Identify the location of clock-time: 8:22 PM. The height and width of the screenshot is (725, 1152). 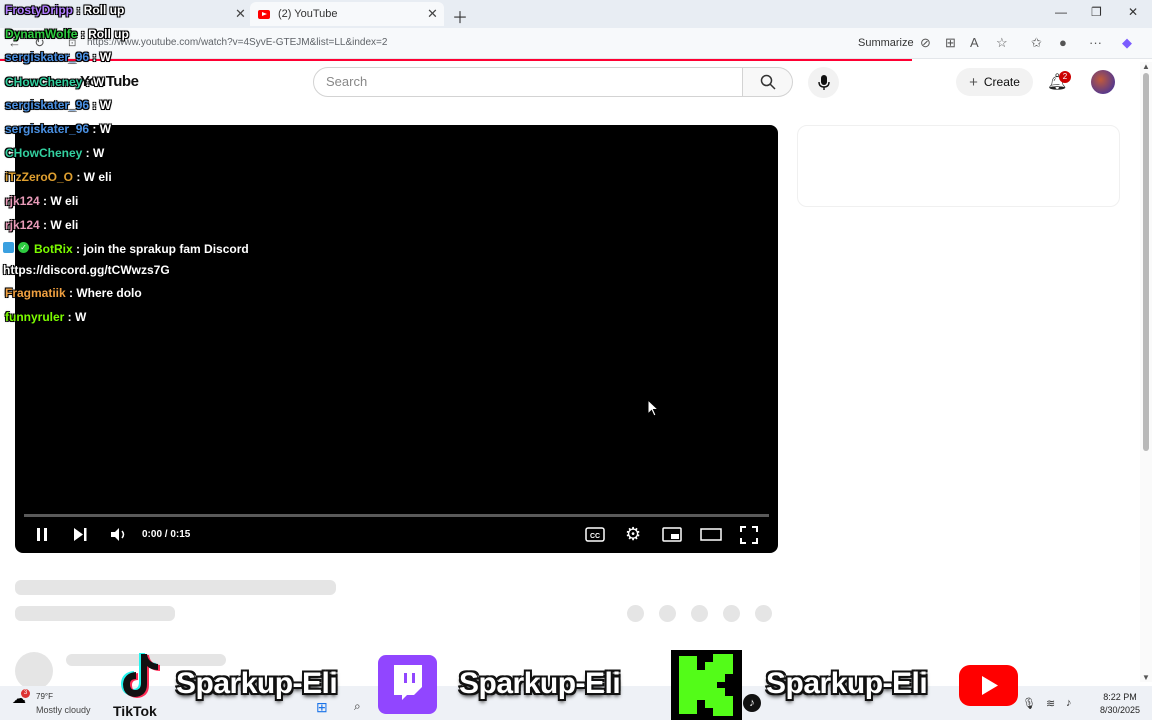
(1120, 697).